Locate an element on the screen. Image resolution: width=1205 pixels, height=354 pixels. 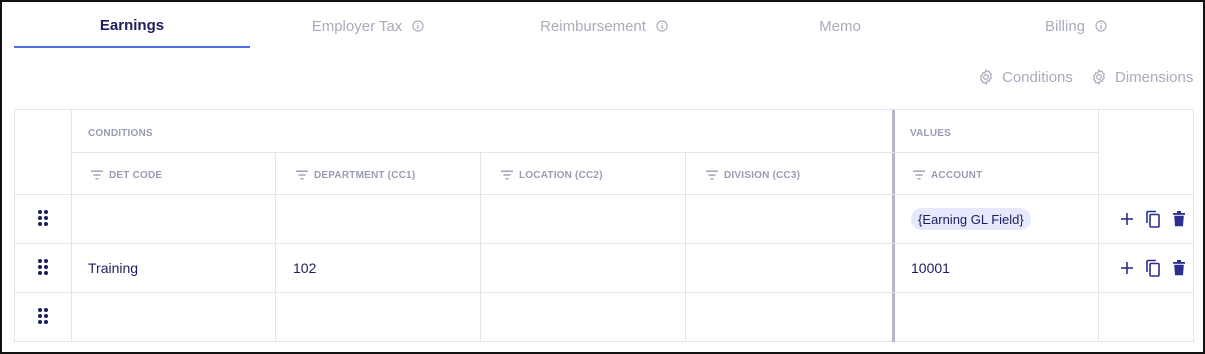
column-header-label: LOCATION (CC2) is located at coordinates (561, 175).